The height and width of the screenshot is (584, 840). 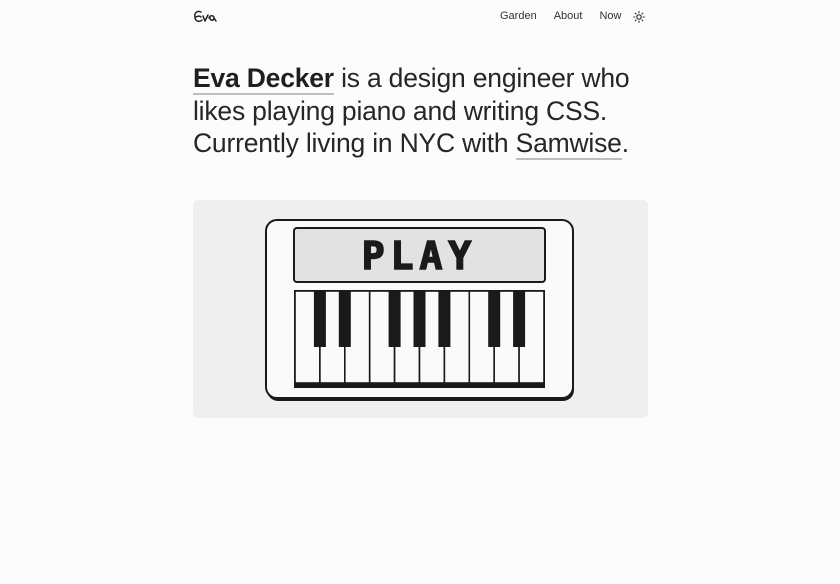 What do you see at coordinates (263, 79) in the screenshot?
I see `name-link: Eva Decker` at bounding box center [263, 79].